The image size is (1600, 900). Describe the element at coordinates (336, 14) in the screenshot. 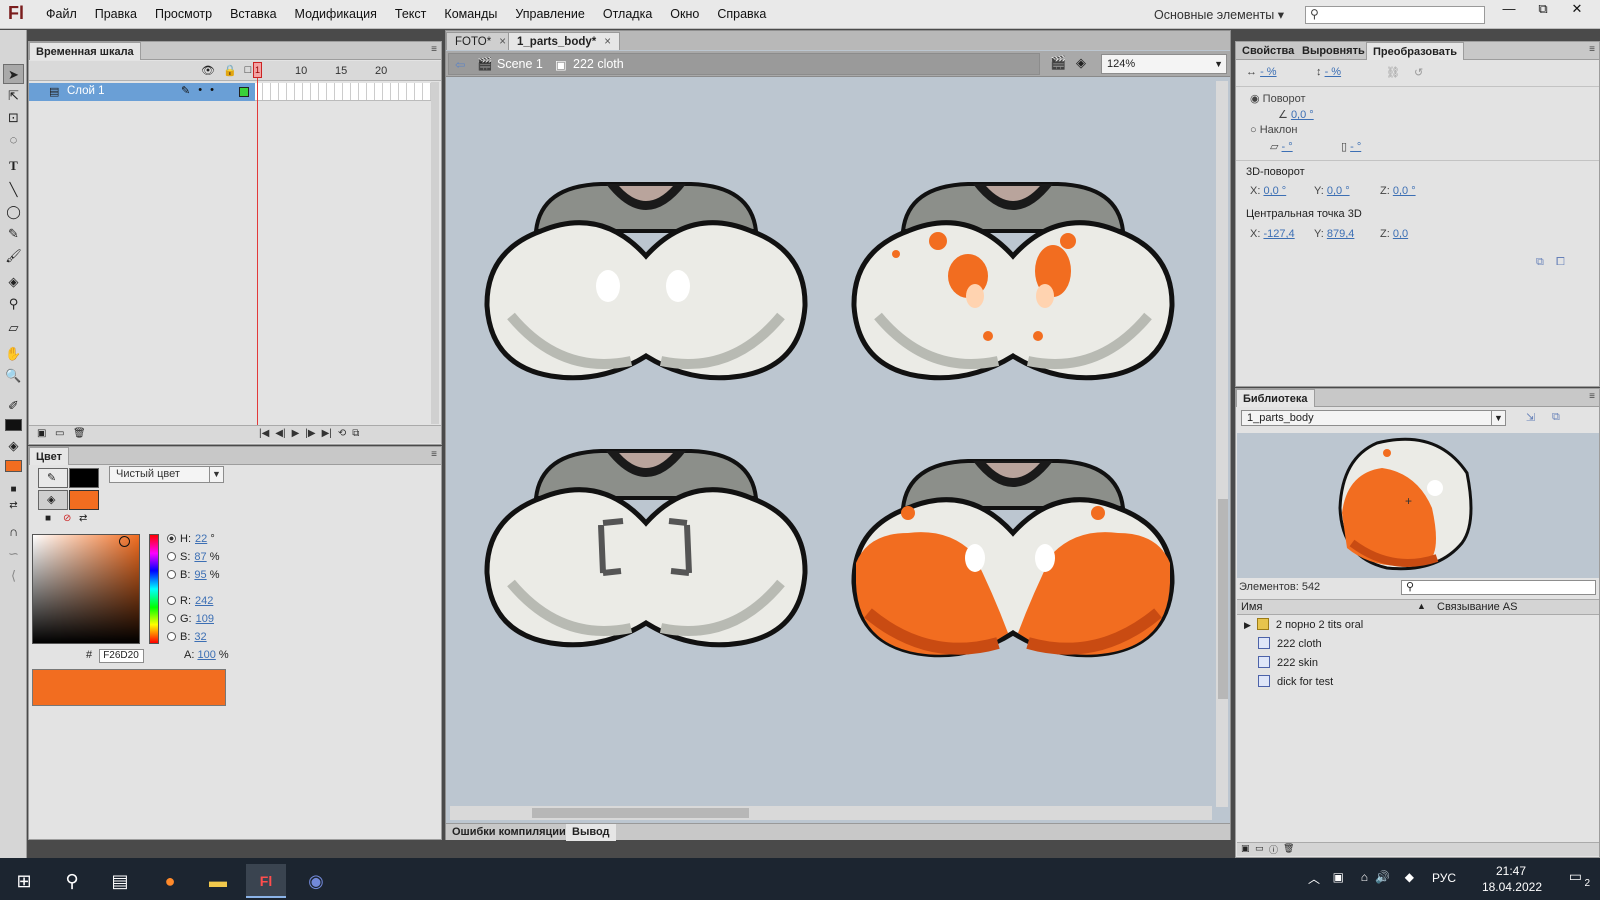

I see `menu-modify: Модификация` at that location.